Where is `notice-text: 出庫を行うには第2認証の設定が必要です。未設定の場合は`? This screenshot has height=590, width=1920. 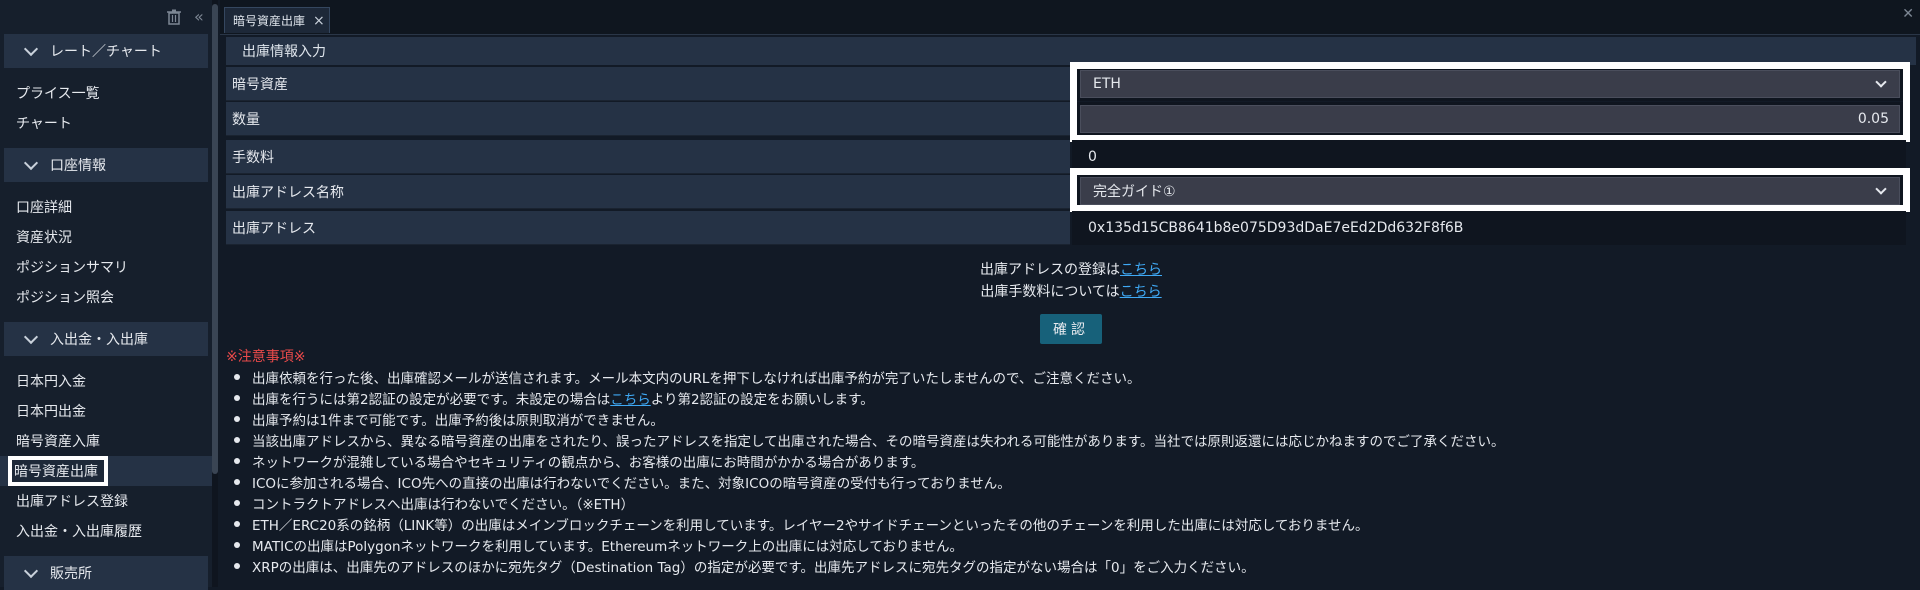
notice-text: 出庫を行うには第2認証の設定が必要です。未設定の場合は is located at coordinates (431, 399).